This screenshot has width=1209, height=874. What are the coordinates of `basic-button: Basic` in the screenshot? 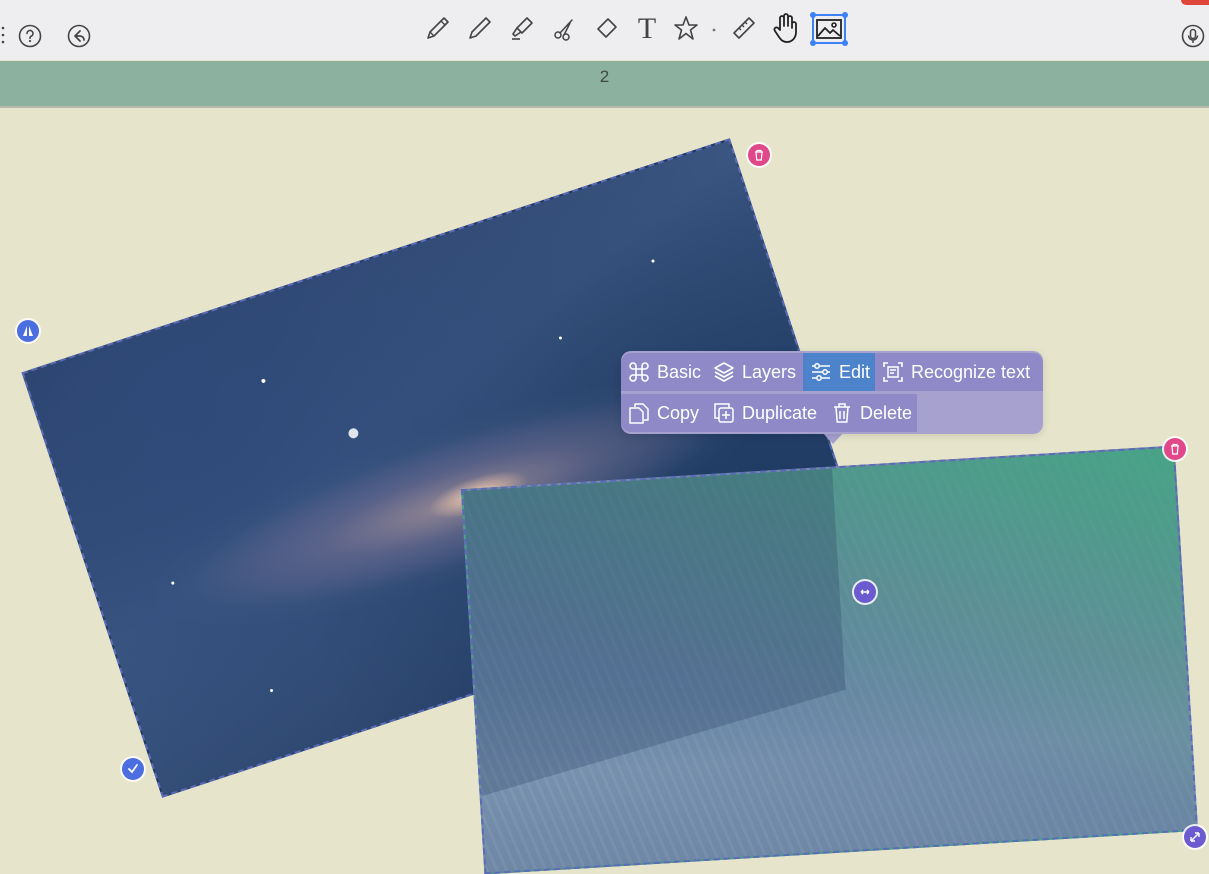 It's located at (663, 372).